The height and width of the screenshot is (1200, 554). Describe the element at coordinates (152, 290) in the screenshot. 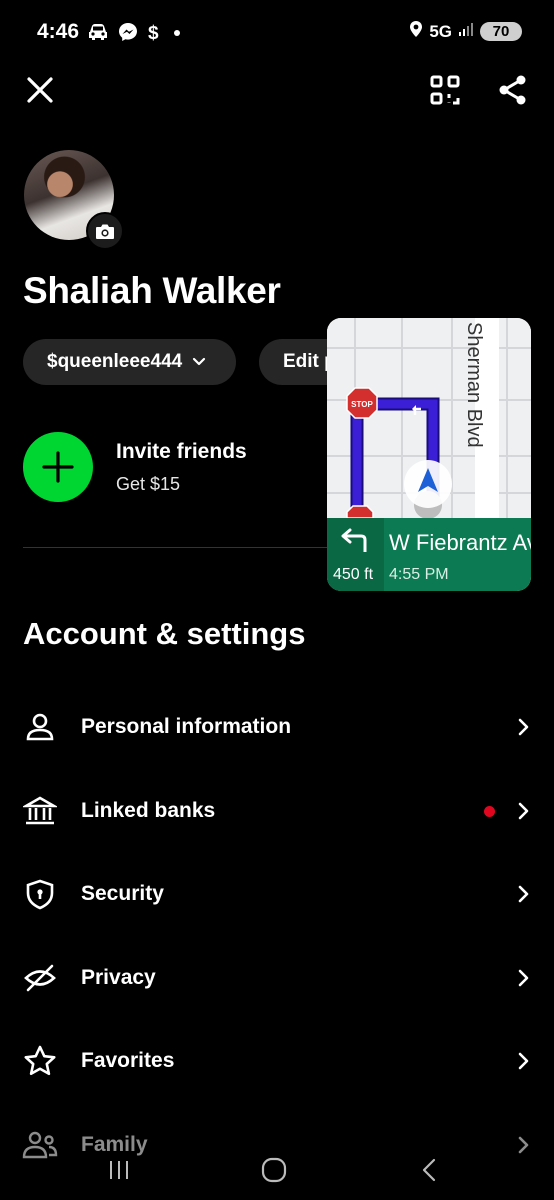

I see `profile-name: Shaliah Walker` at that location.